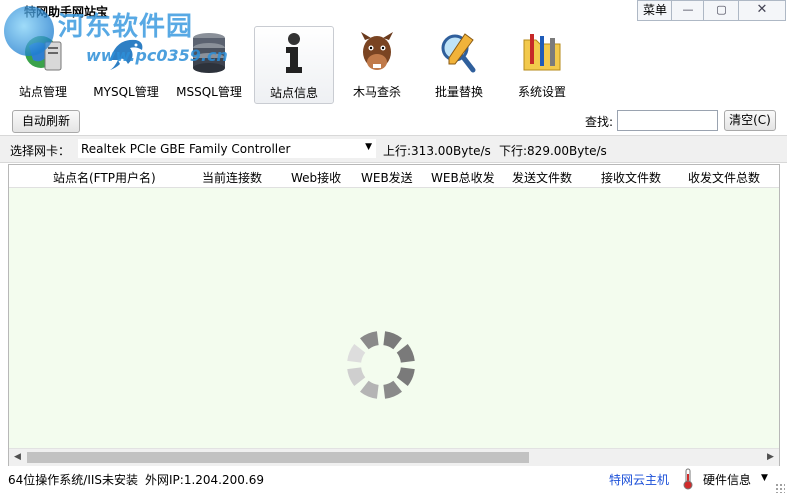 The width and height of the screenshot is (787, 495). What do you see at coordinates (42, 92) in the screenshot?
I see `toolbar-label: 站点管理` at bounding box center [42, 92].